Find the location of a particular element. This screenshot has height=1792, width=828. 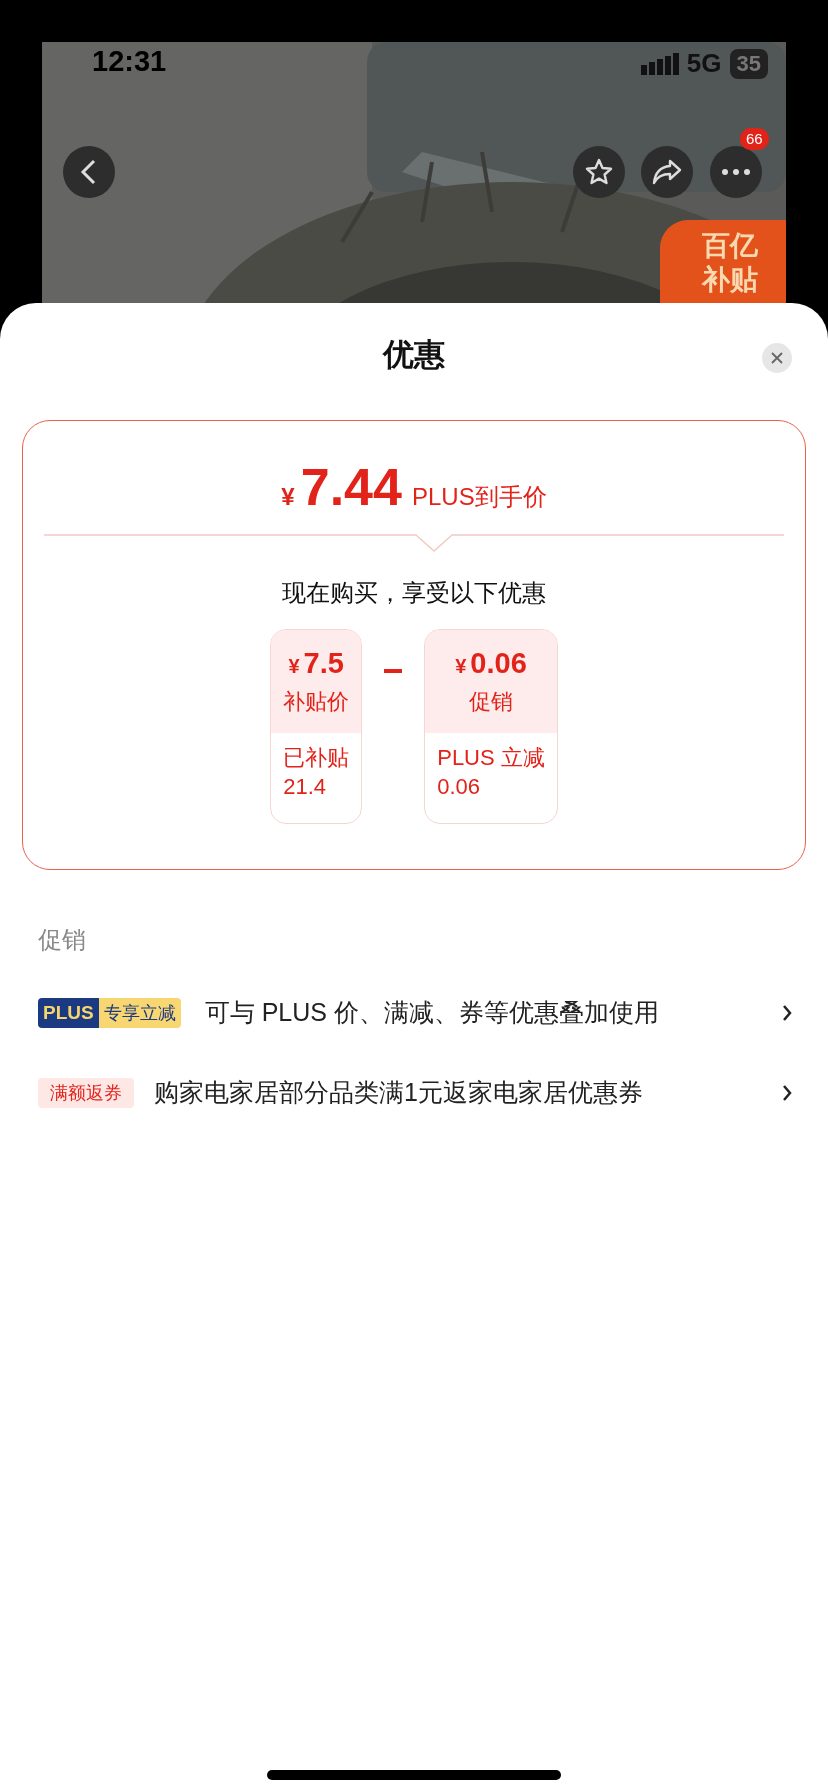

close-button is located at coordinates (777, 358).